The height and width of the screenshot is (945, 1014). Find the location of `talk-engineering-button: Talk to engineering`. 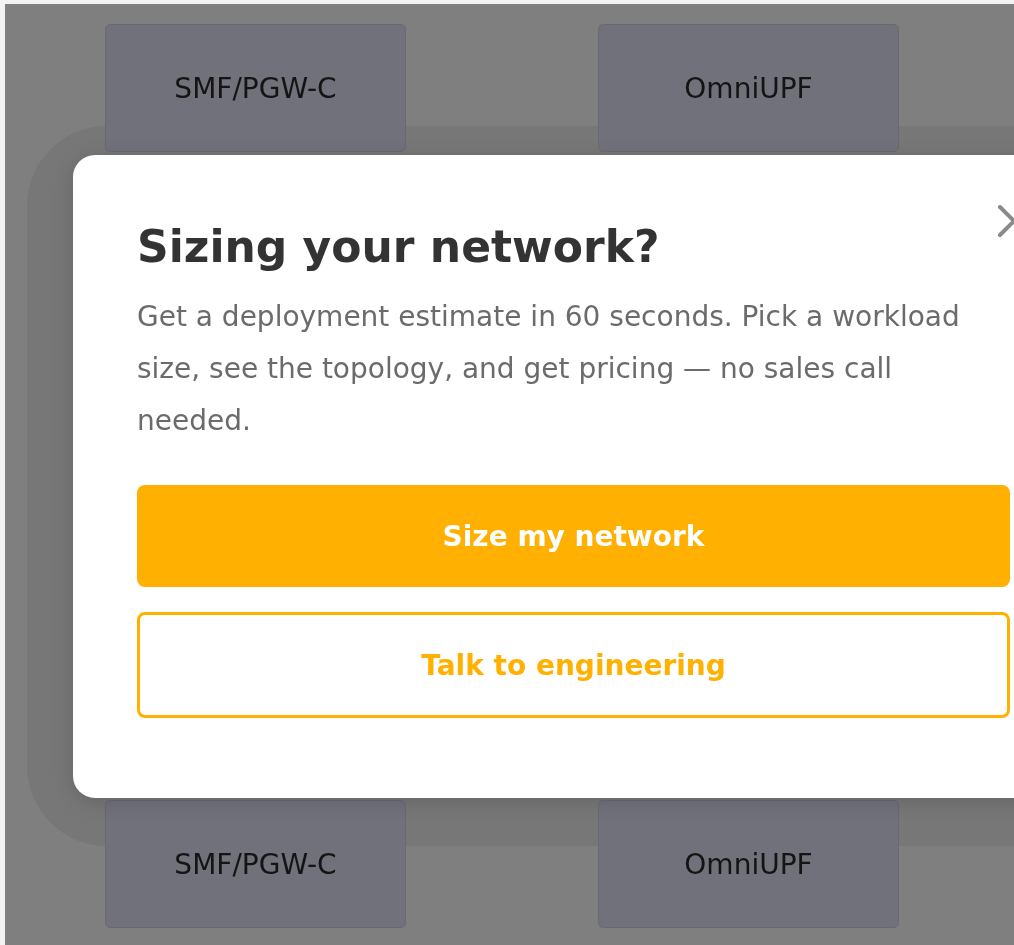

talk-engineering-button: Talk to engineering is located at coordinates (573, 665).